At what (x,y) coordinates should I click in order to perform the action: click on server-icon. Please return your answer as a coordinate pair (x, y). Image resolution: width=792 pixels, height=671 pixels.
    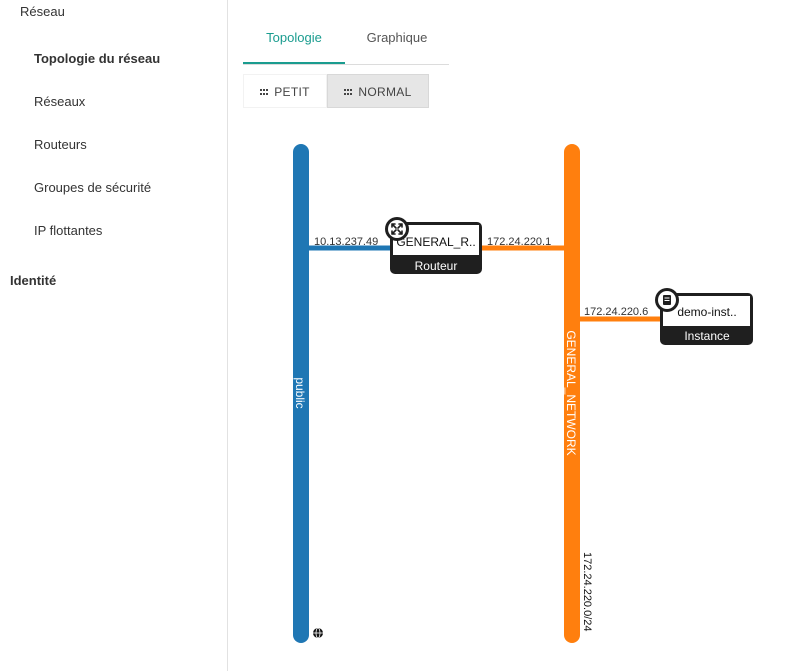
    Looking at the image, I should click on (667, 300).